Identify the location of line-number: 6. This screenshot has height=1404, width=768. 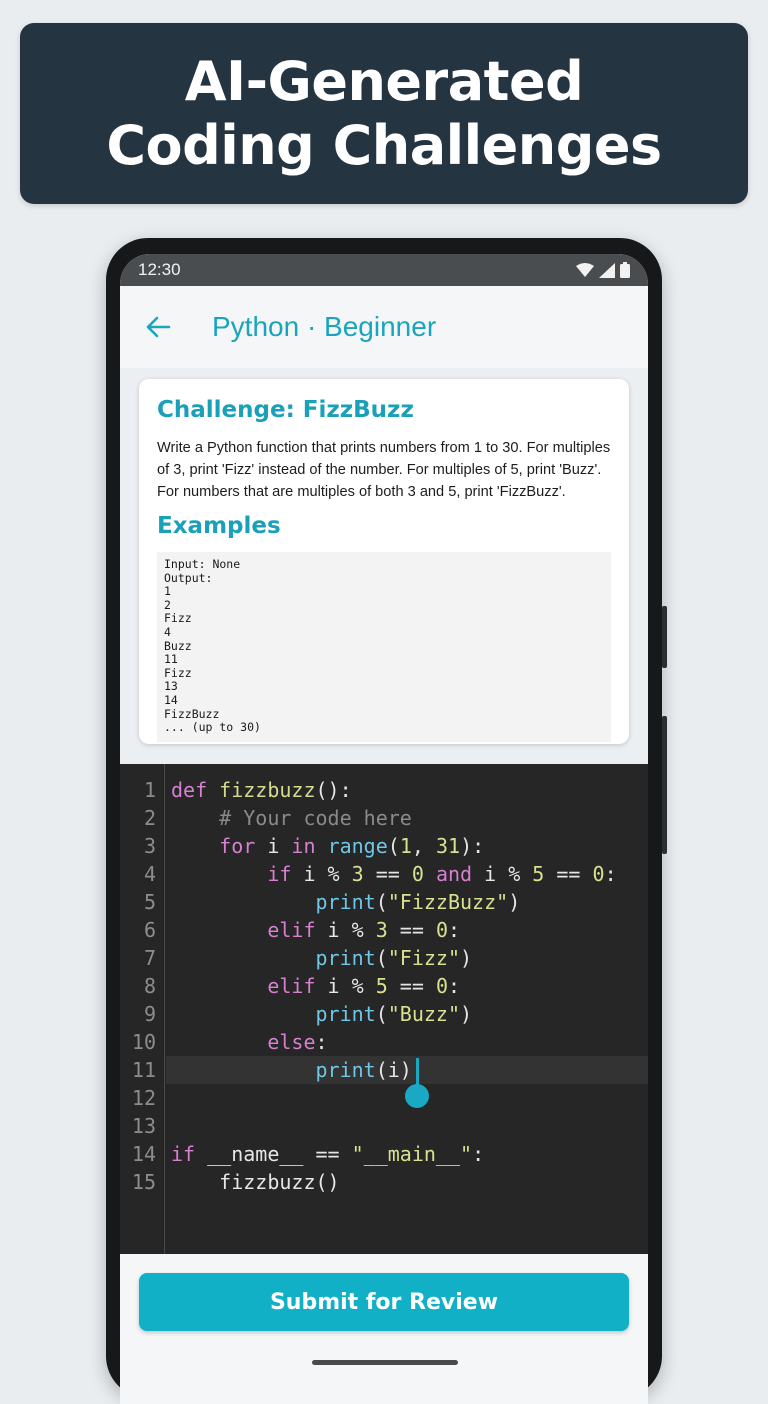
(149, 930).